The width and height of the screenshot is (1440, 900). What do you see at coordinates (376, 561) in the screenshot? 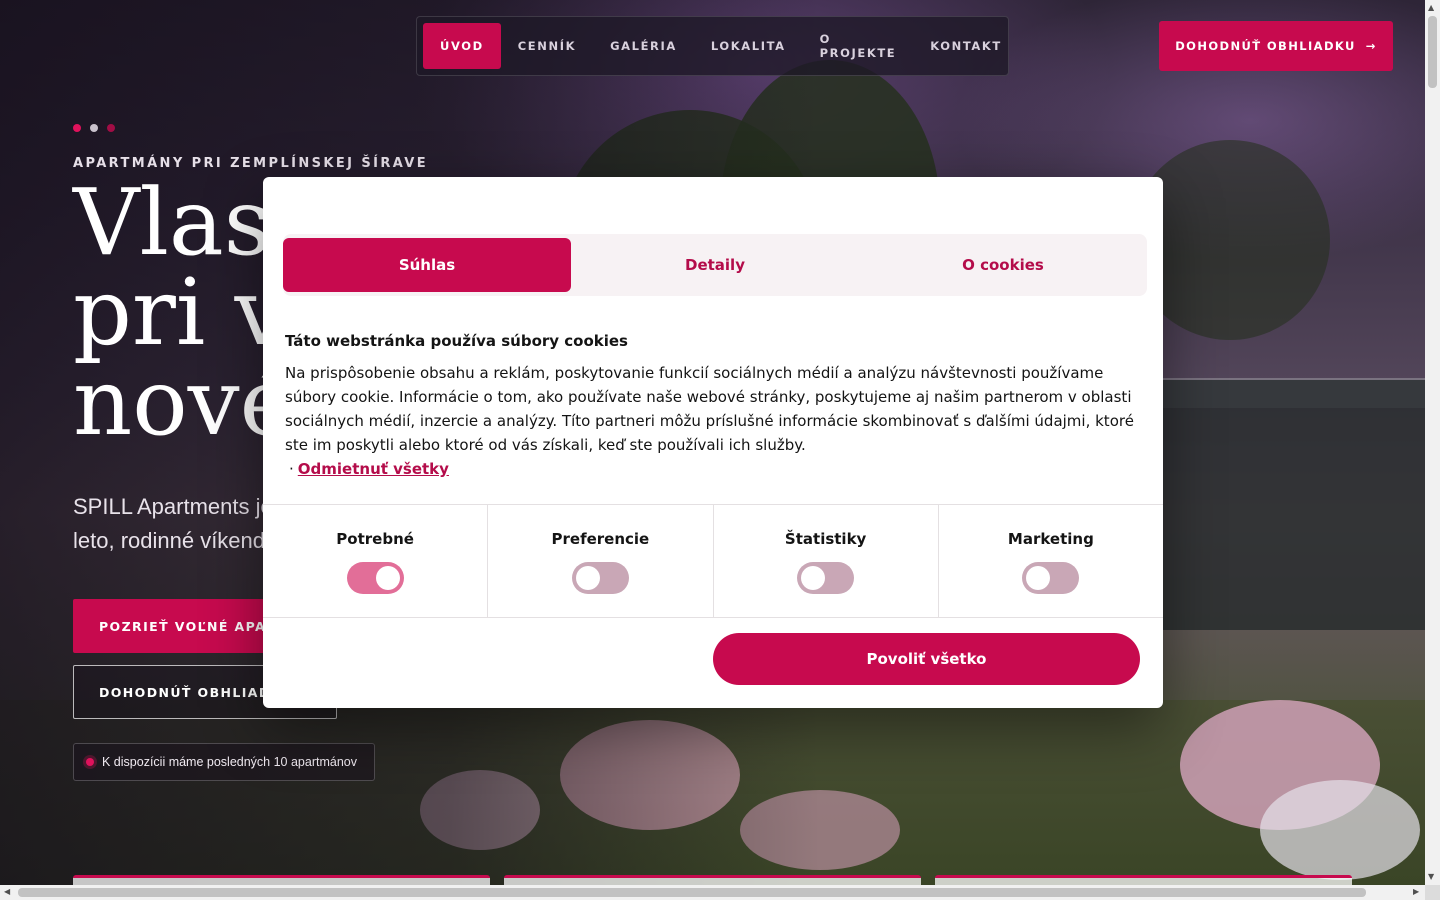
I see `cookie-category: Potrebné` at bounding box center [376, 561].